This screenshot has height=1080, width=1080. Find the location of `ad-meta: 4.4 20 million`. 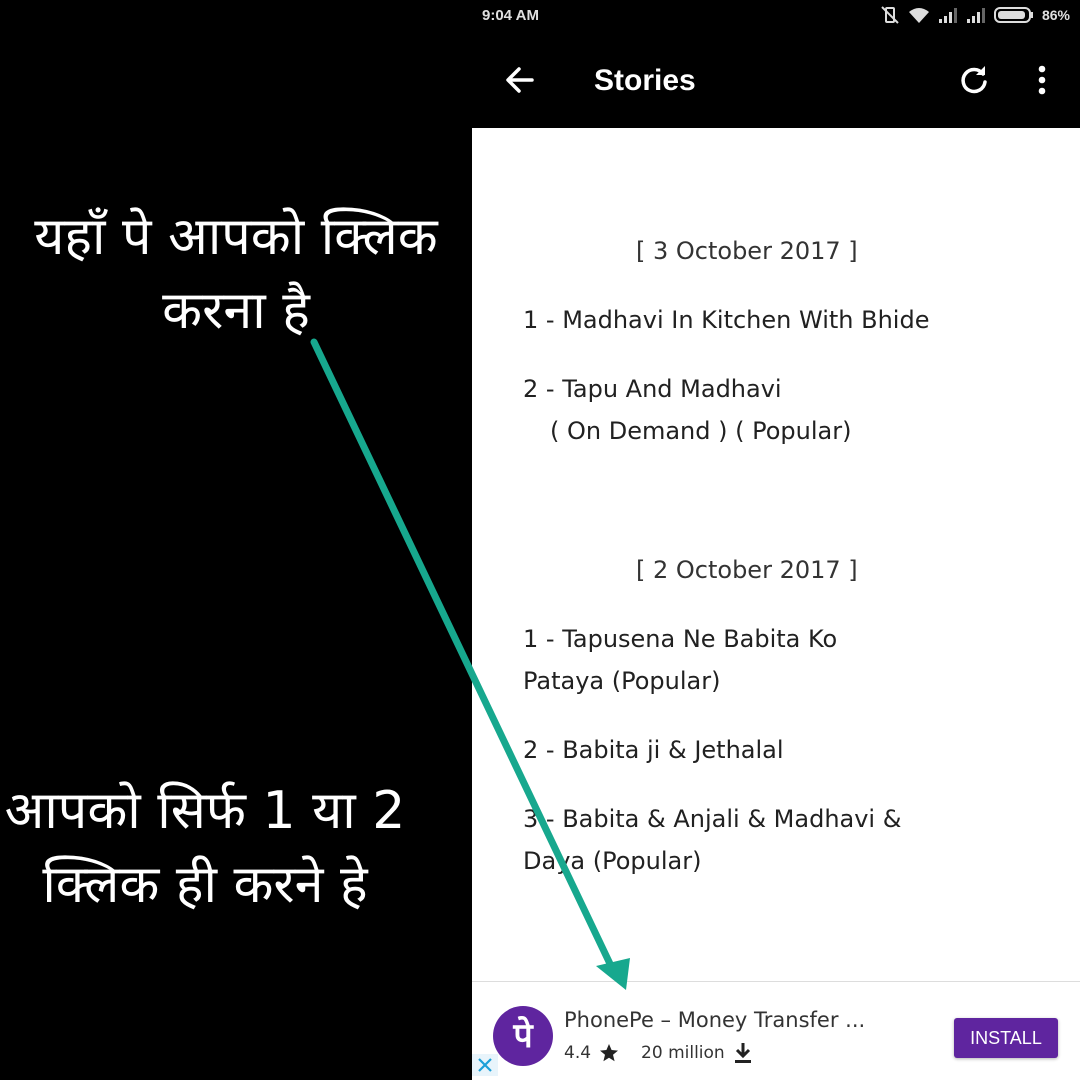

ad-meta: 4.4 20 million is located at coordinates (658, 1053).